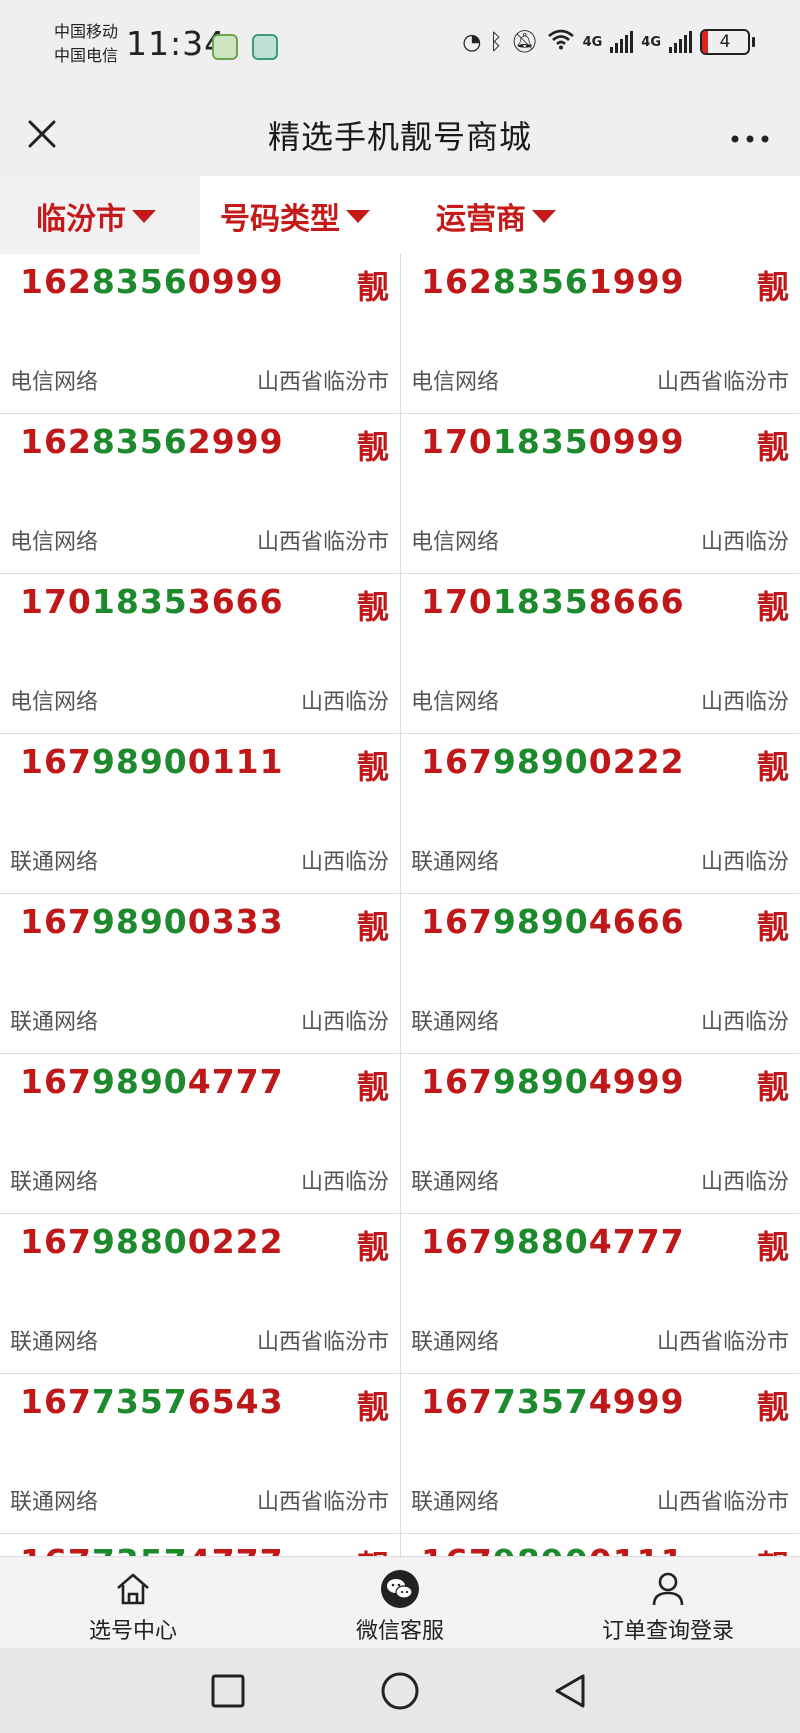 The width and height of the screenshot is (800, 1733). I want to click on number-card: 16798904777 靓联通网络 山西临汾, so click(199, 1134).